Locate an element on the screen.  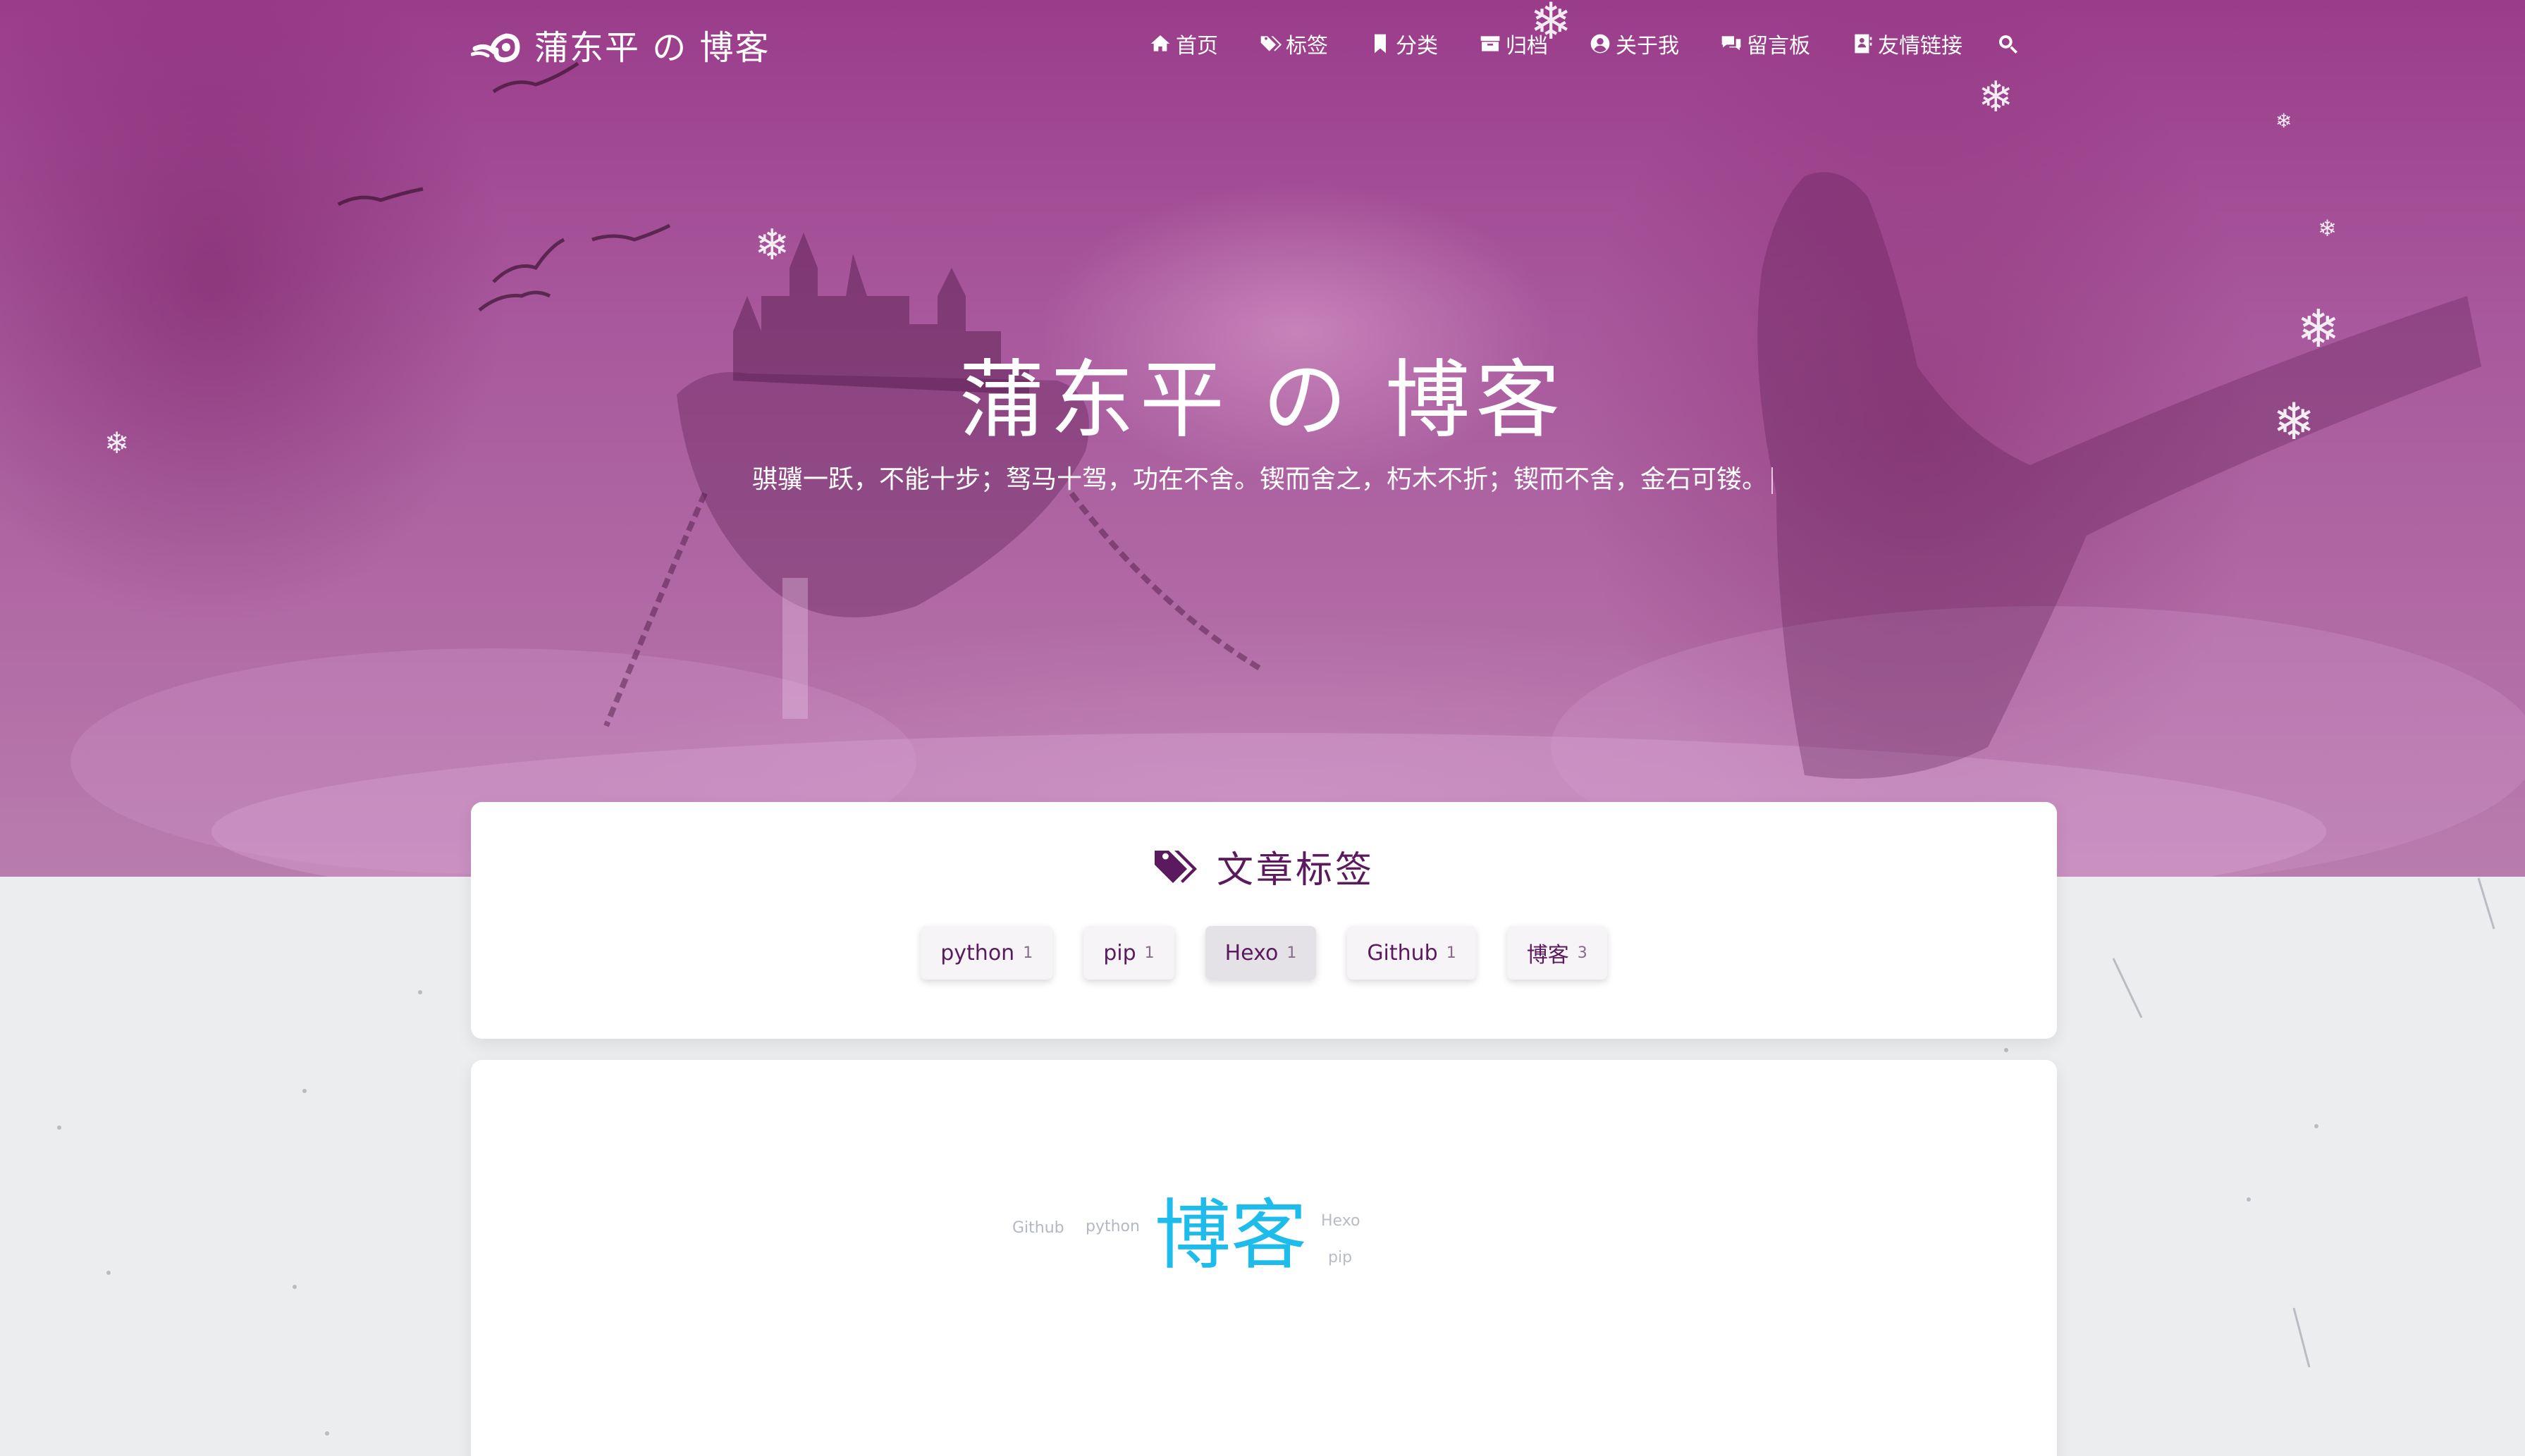
tag-count: 3 is located at coordinates (1582, 953).